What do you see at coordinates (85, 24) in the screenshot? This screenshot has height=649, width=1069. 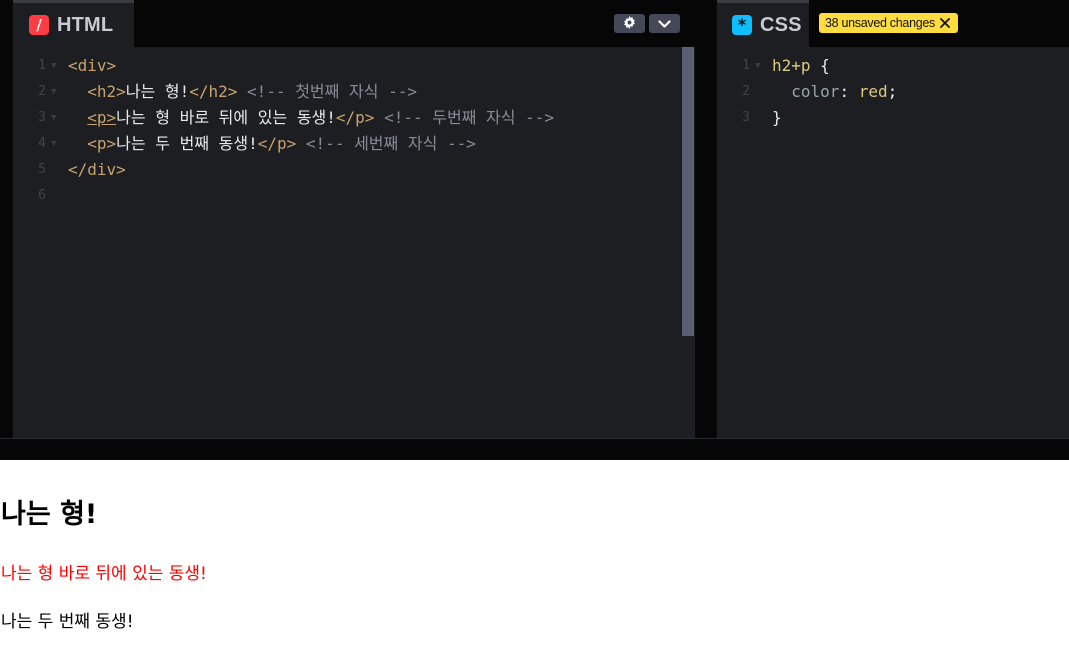 I see `html-tab-label: HTML` at bounding box center [85, 24].